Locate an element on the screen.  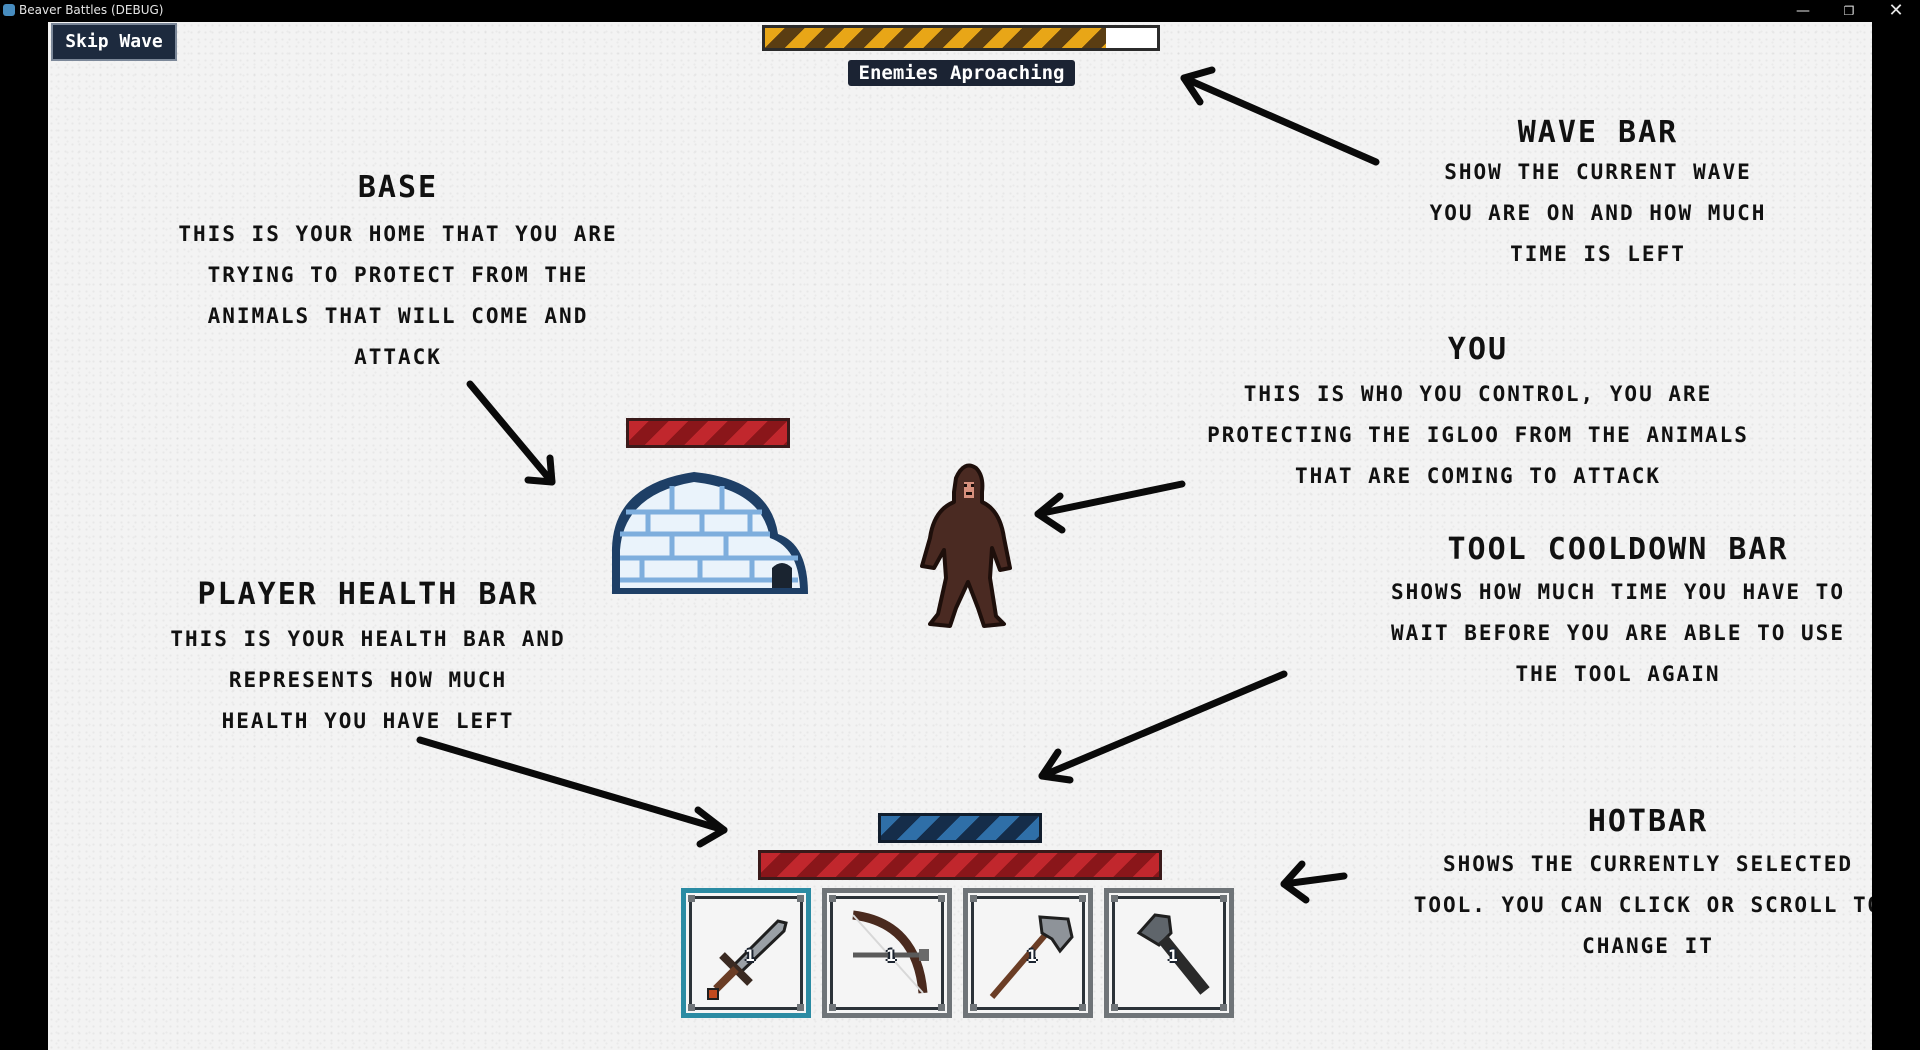
arrow-to-hotbar is located at coordinates (1314, 882).